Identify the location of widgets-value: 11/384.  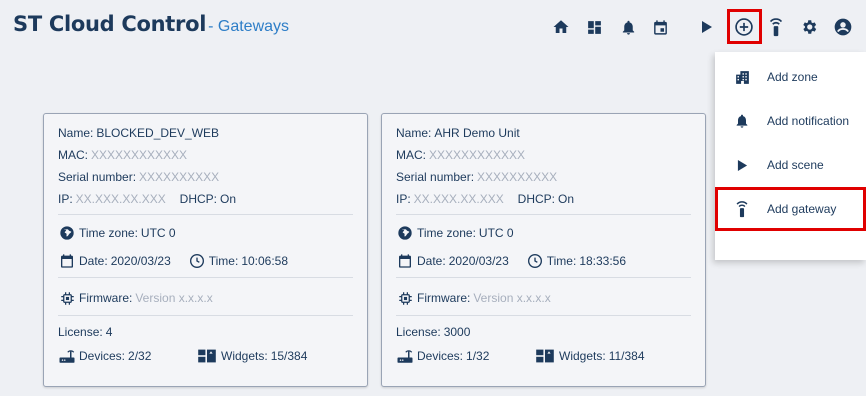
(626, 356).